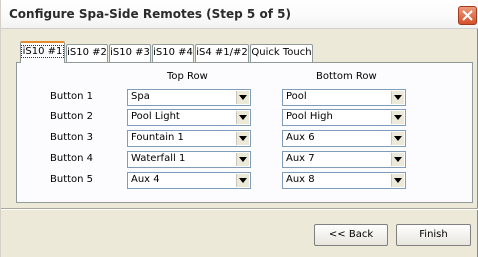  I want to click on top-row-select-2: Pool Light, so click(189, 117).